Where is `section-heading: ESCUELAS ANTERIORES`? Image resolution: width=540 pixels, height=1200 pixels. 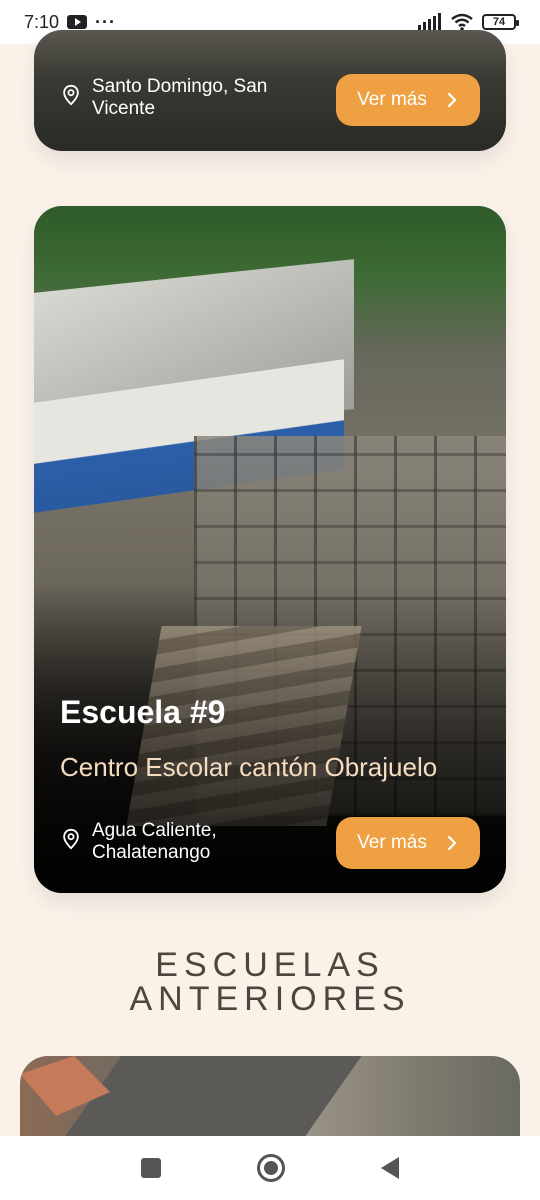 section-heading: ESCUELAS ANTERIORES is located at coordinates (270, 982).